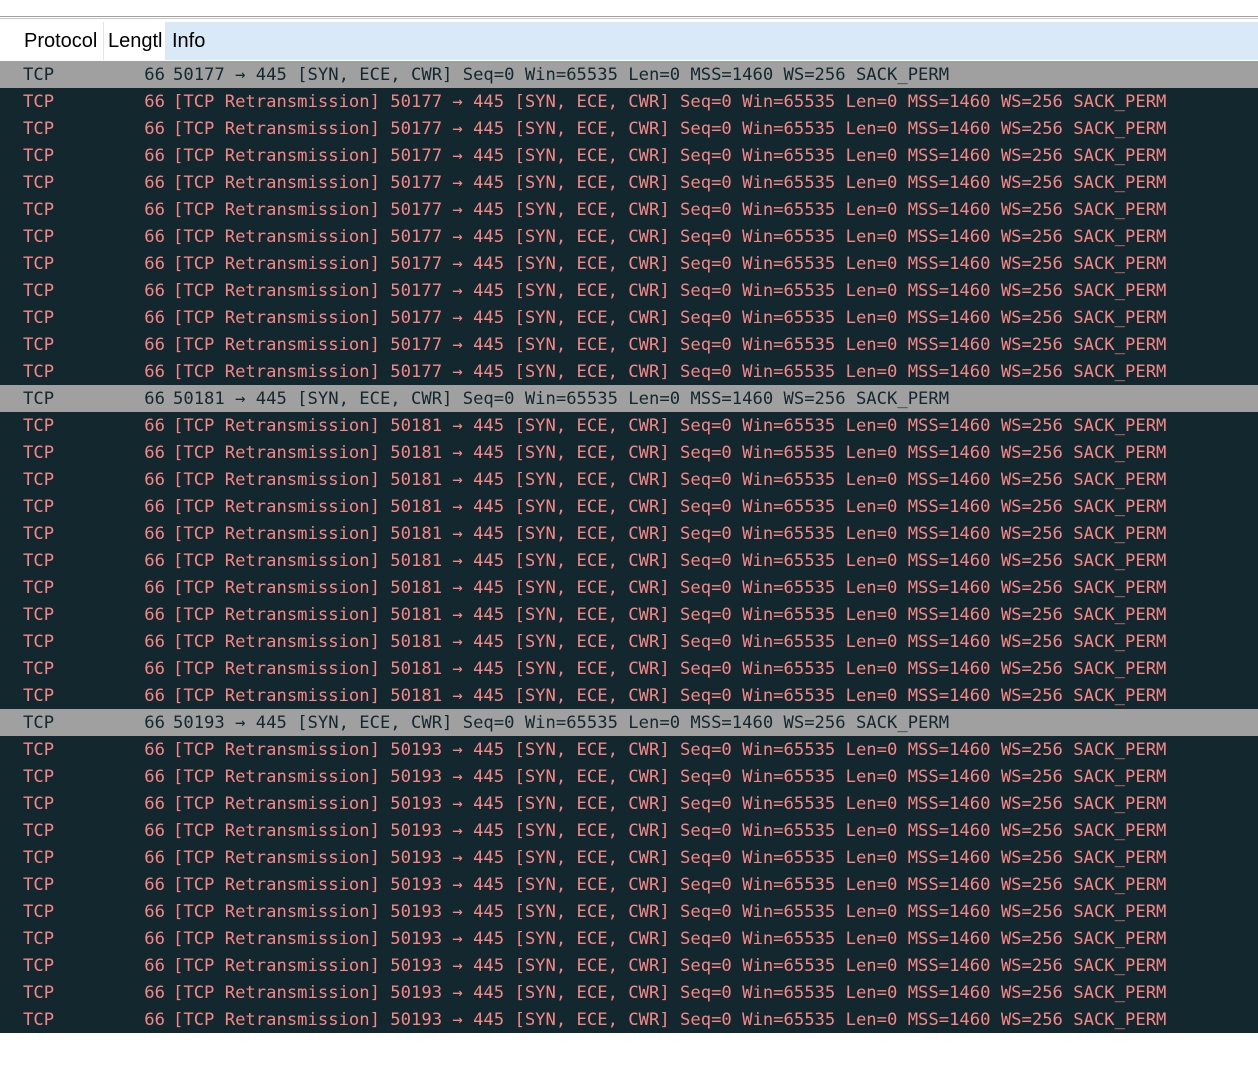 The height and width of the screenshot is (1081, 1258). What do you see at coordinates (9, 41) in the screenshot?
I see `header-gutter` at bounding box center [9, 41].